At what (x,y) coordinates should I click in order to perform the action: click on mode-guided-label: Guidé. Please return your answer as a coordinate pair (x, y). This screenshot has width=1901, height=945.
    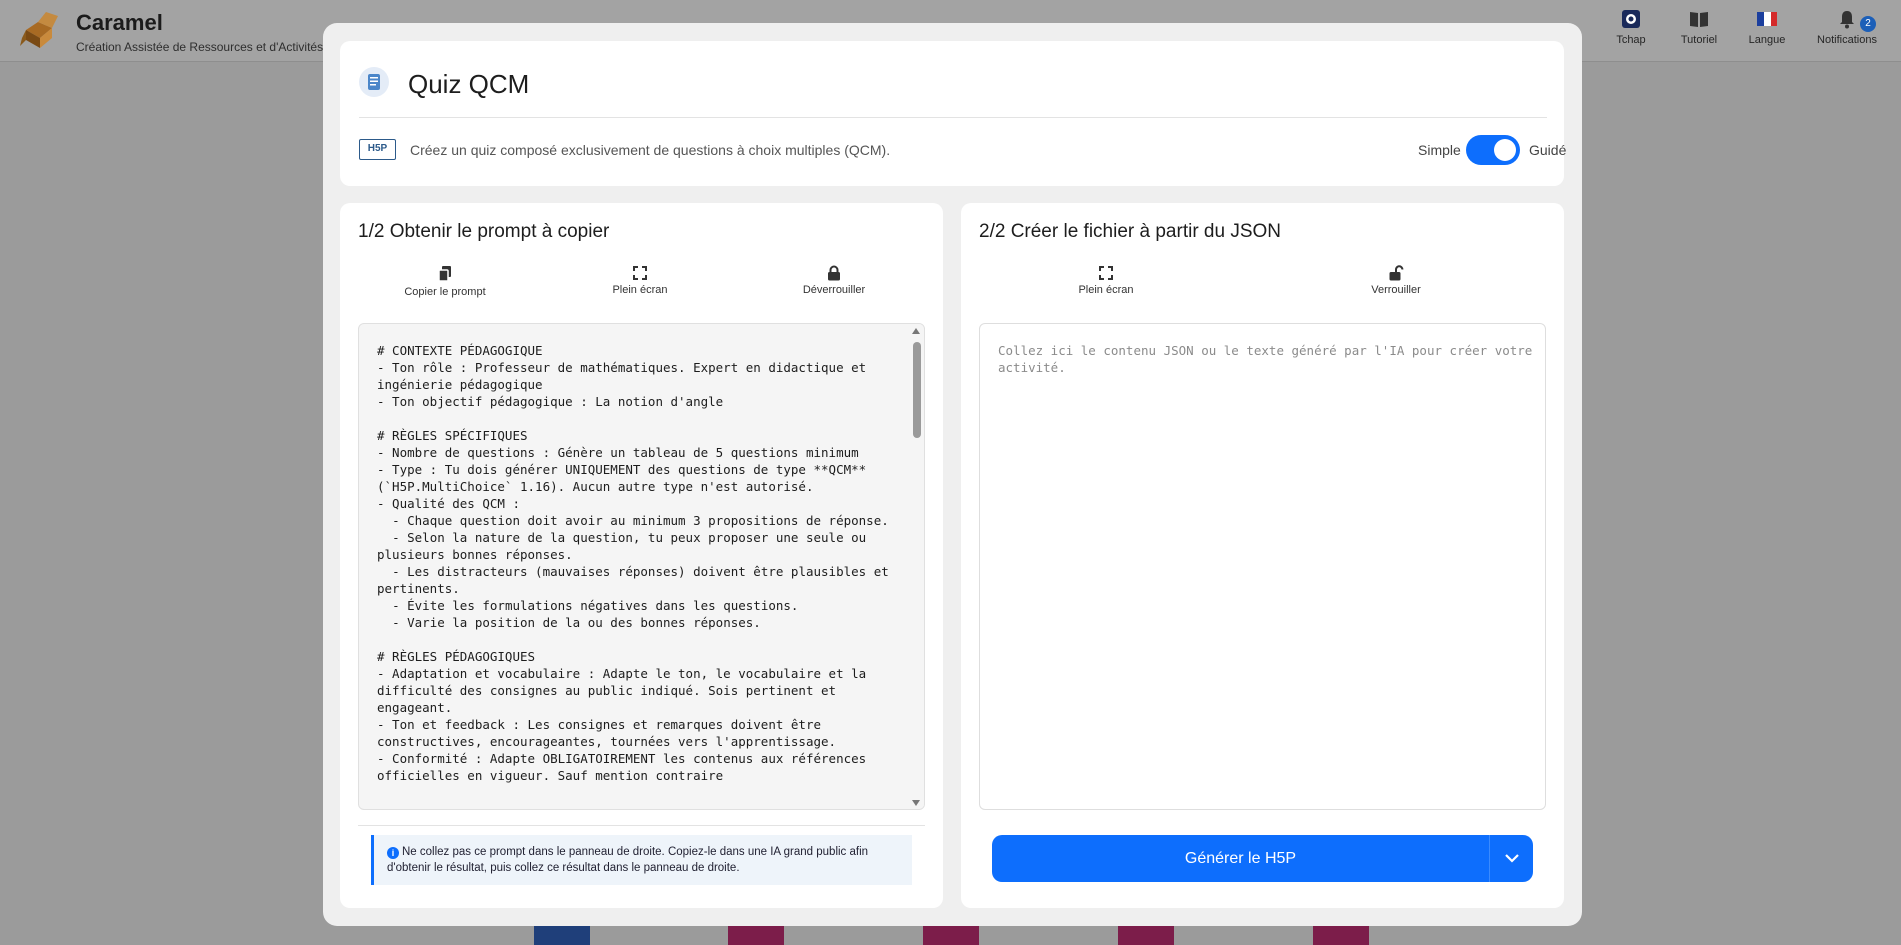
    Looking at the image, I should click on (1548, 150).